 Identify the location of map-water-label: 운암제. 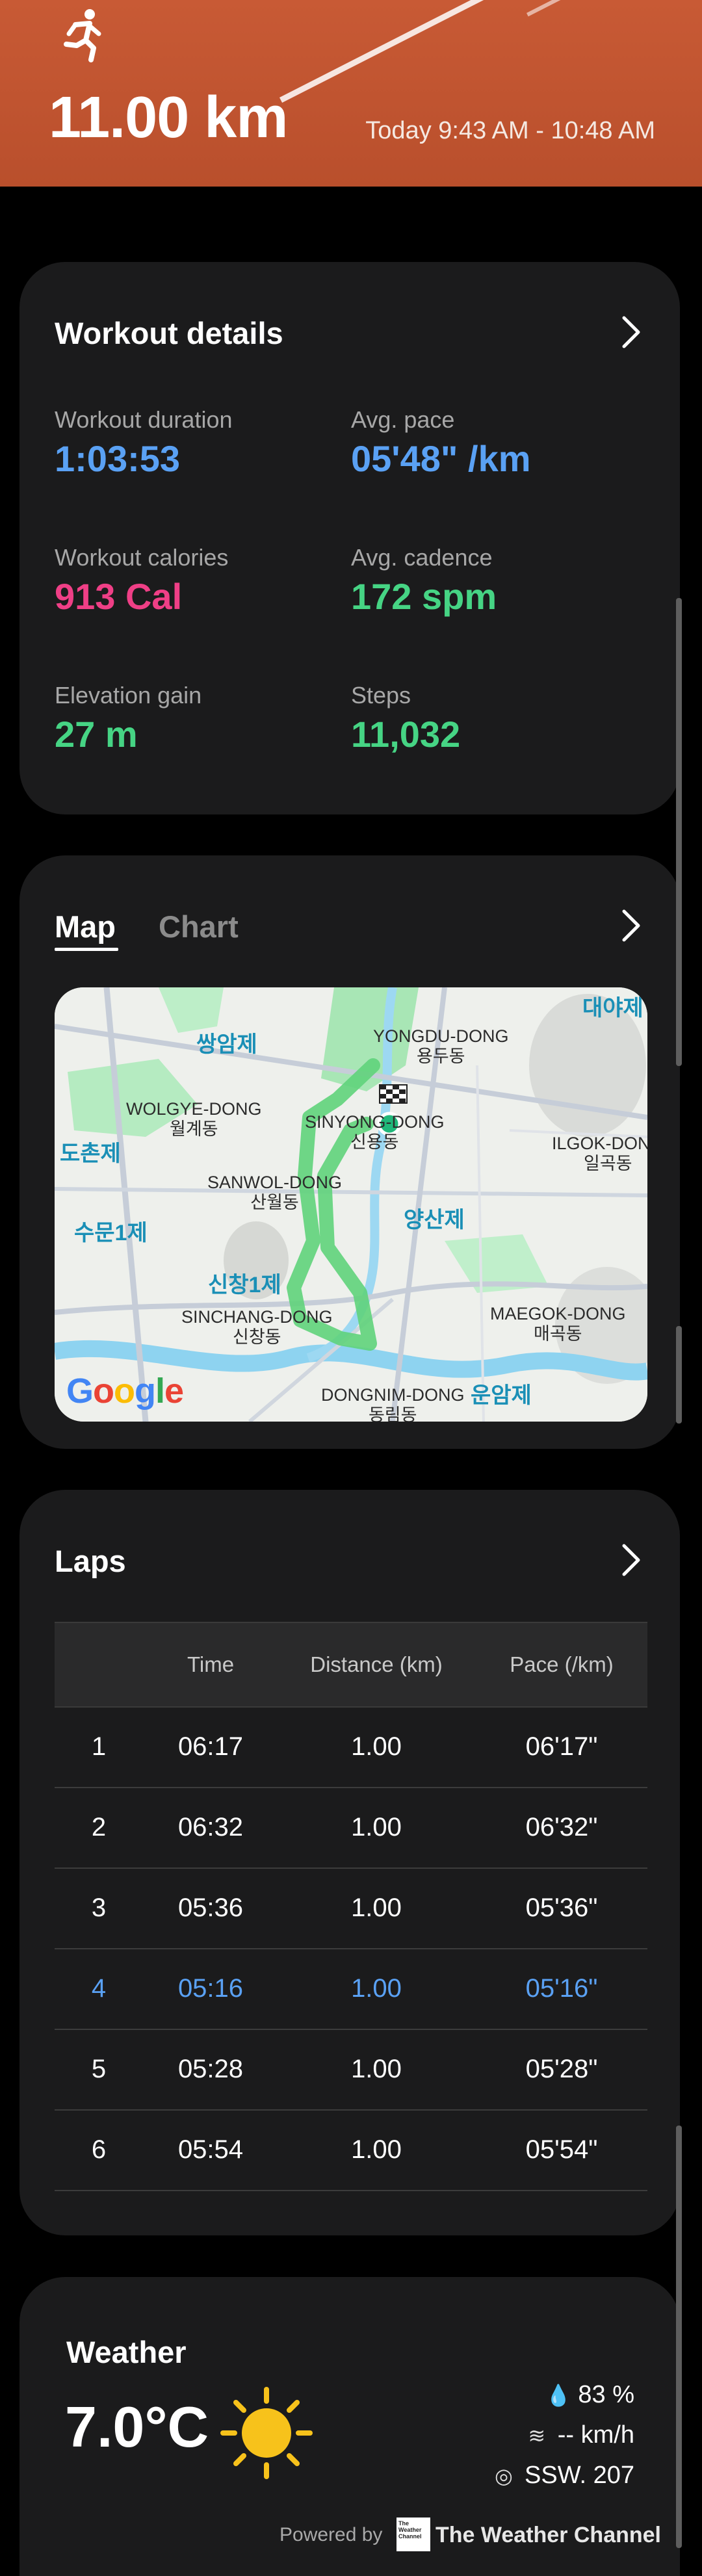
(501, 1395).